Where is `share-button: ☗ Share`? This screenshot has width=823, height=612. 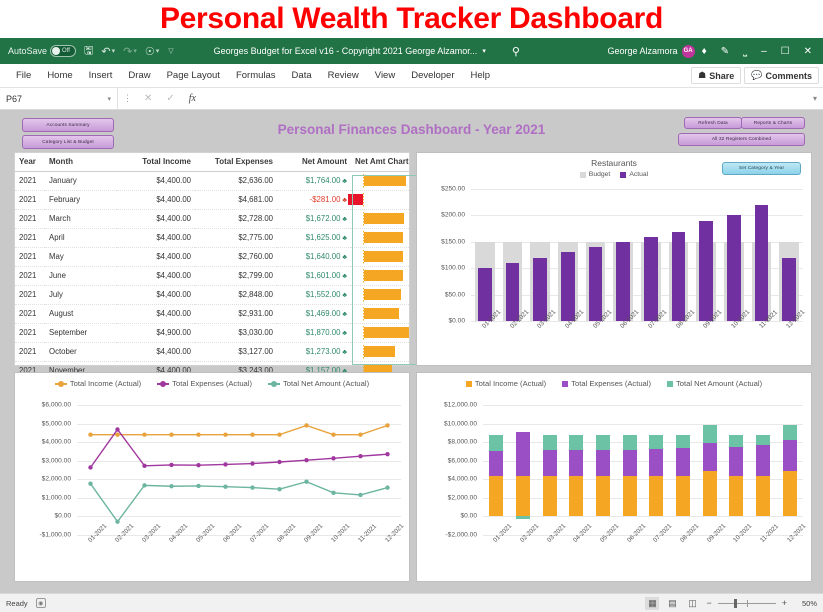
share-button: ☗ Share is located at coordinates (716, 75).